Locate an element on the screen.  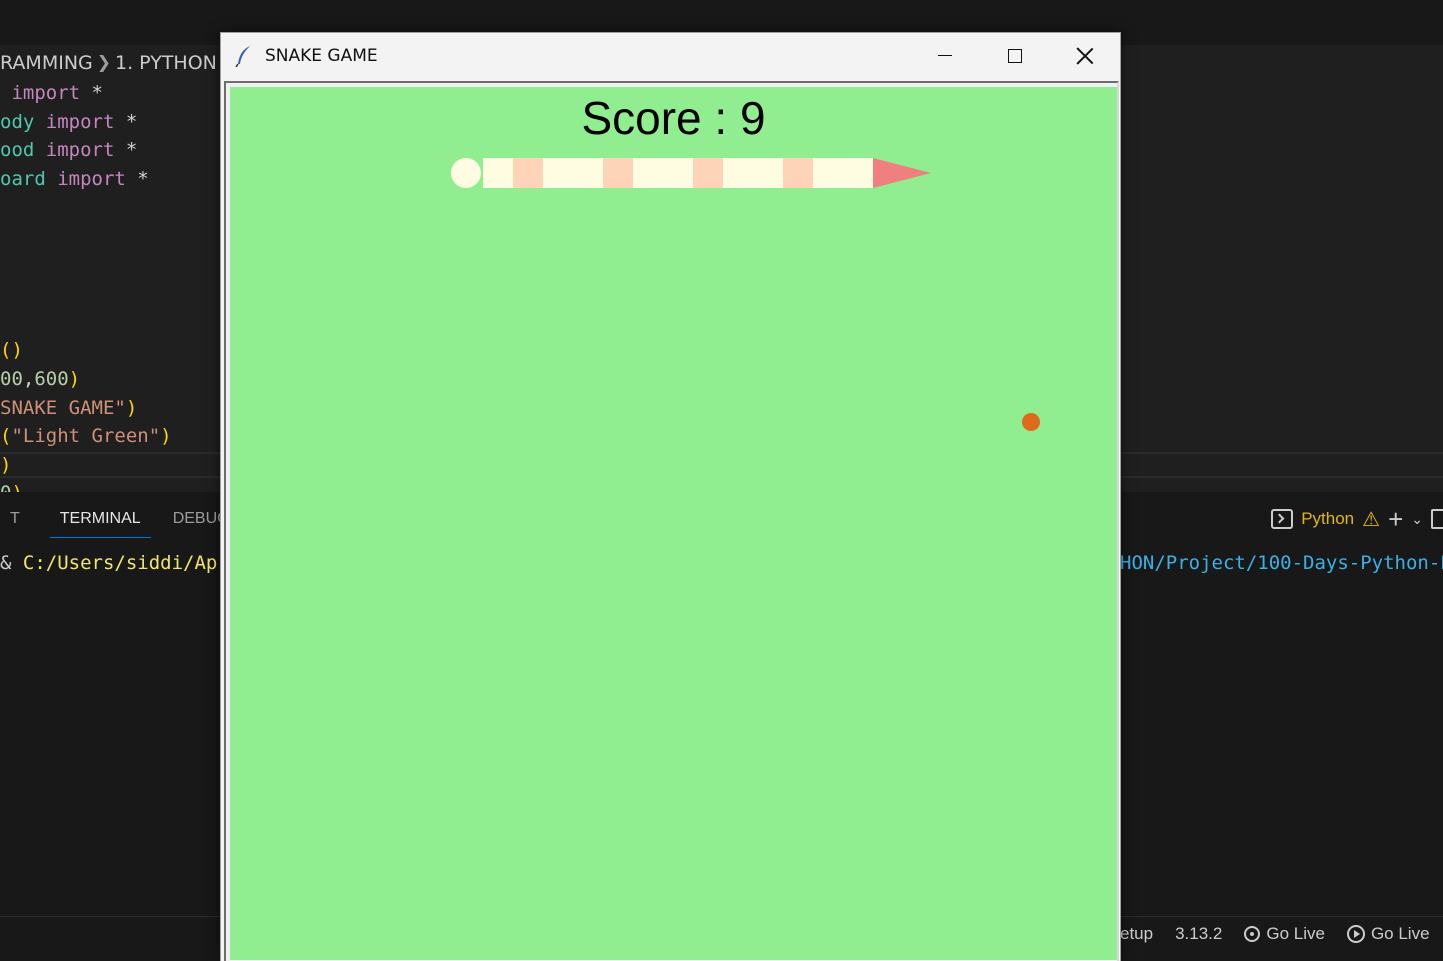
split-terminal-icon is located at coordinates (1437, 519).